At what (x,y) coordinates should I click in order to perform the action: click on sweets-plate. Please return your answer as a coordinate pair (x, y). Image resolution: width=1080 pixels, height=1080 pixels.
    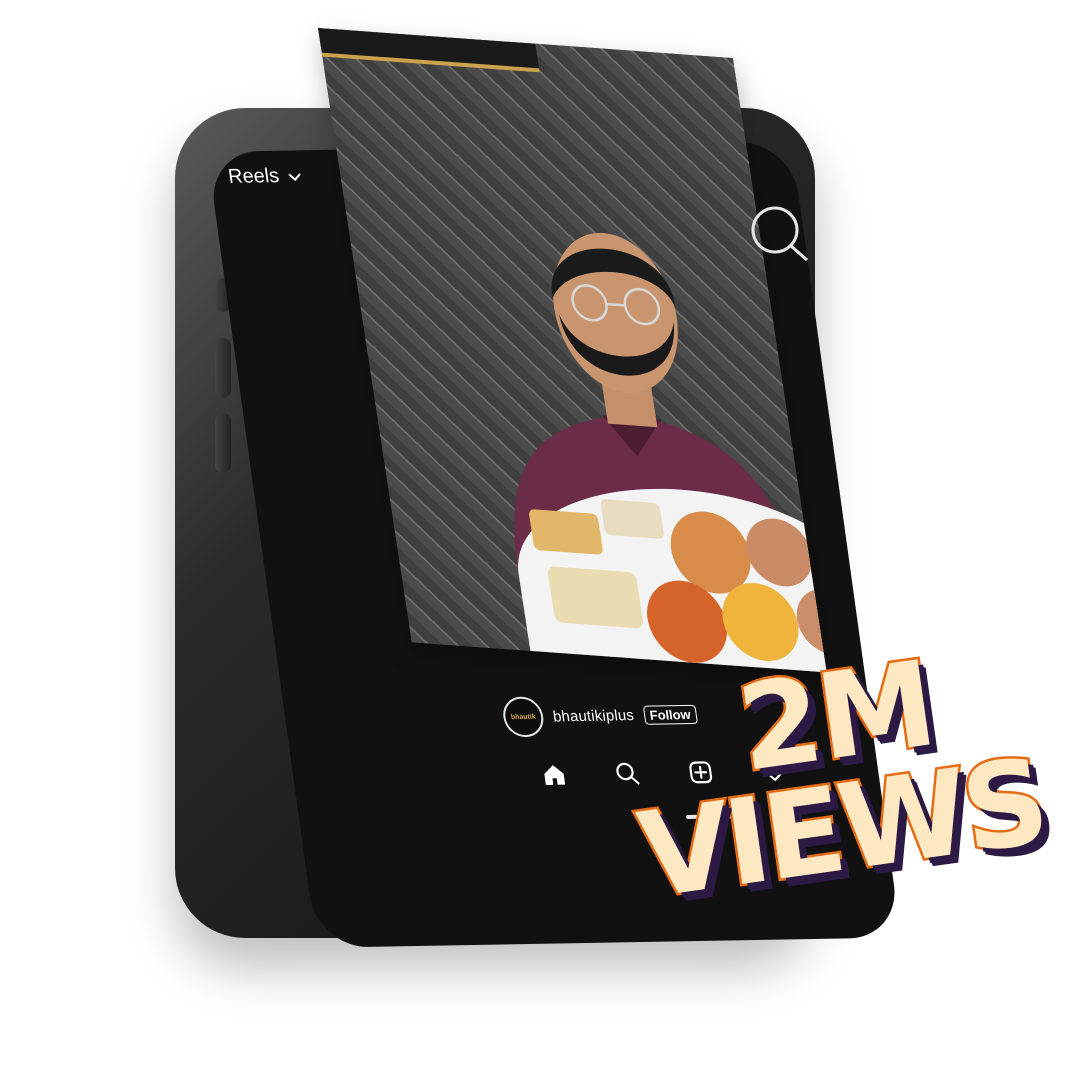
    Looking at the image, I should click on (665, 574).